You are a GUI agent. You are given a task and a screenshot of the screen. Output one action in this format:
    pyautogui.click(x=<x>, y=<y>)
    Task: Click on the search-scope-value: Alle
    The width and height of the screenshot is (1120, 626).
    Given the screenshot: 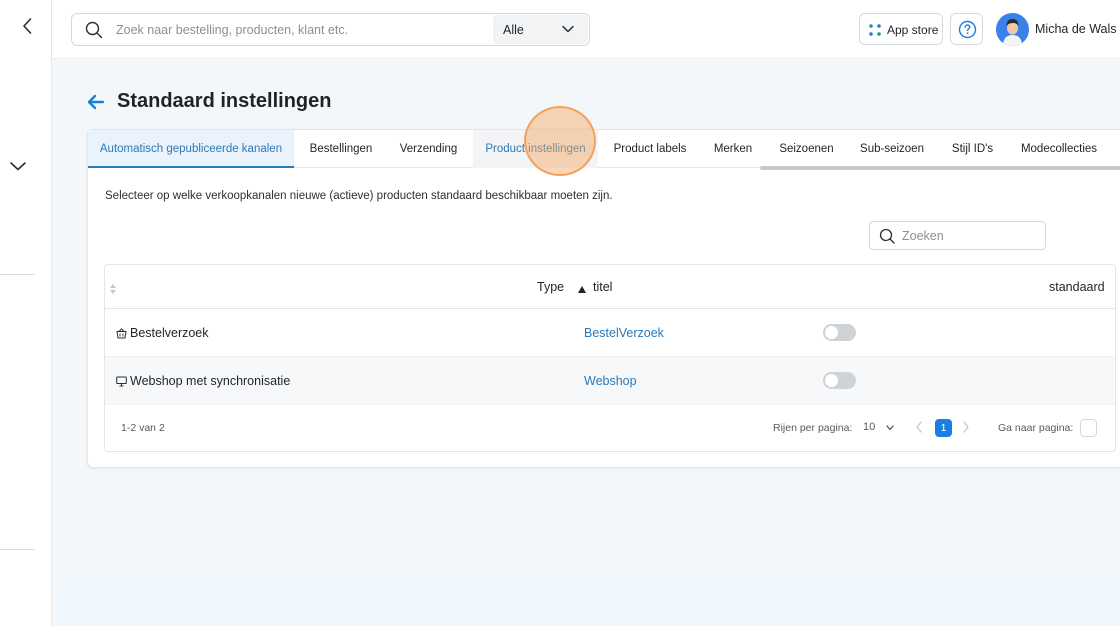 What is the action you would take?
    pyautogui.click(x=513, y=30)
    